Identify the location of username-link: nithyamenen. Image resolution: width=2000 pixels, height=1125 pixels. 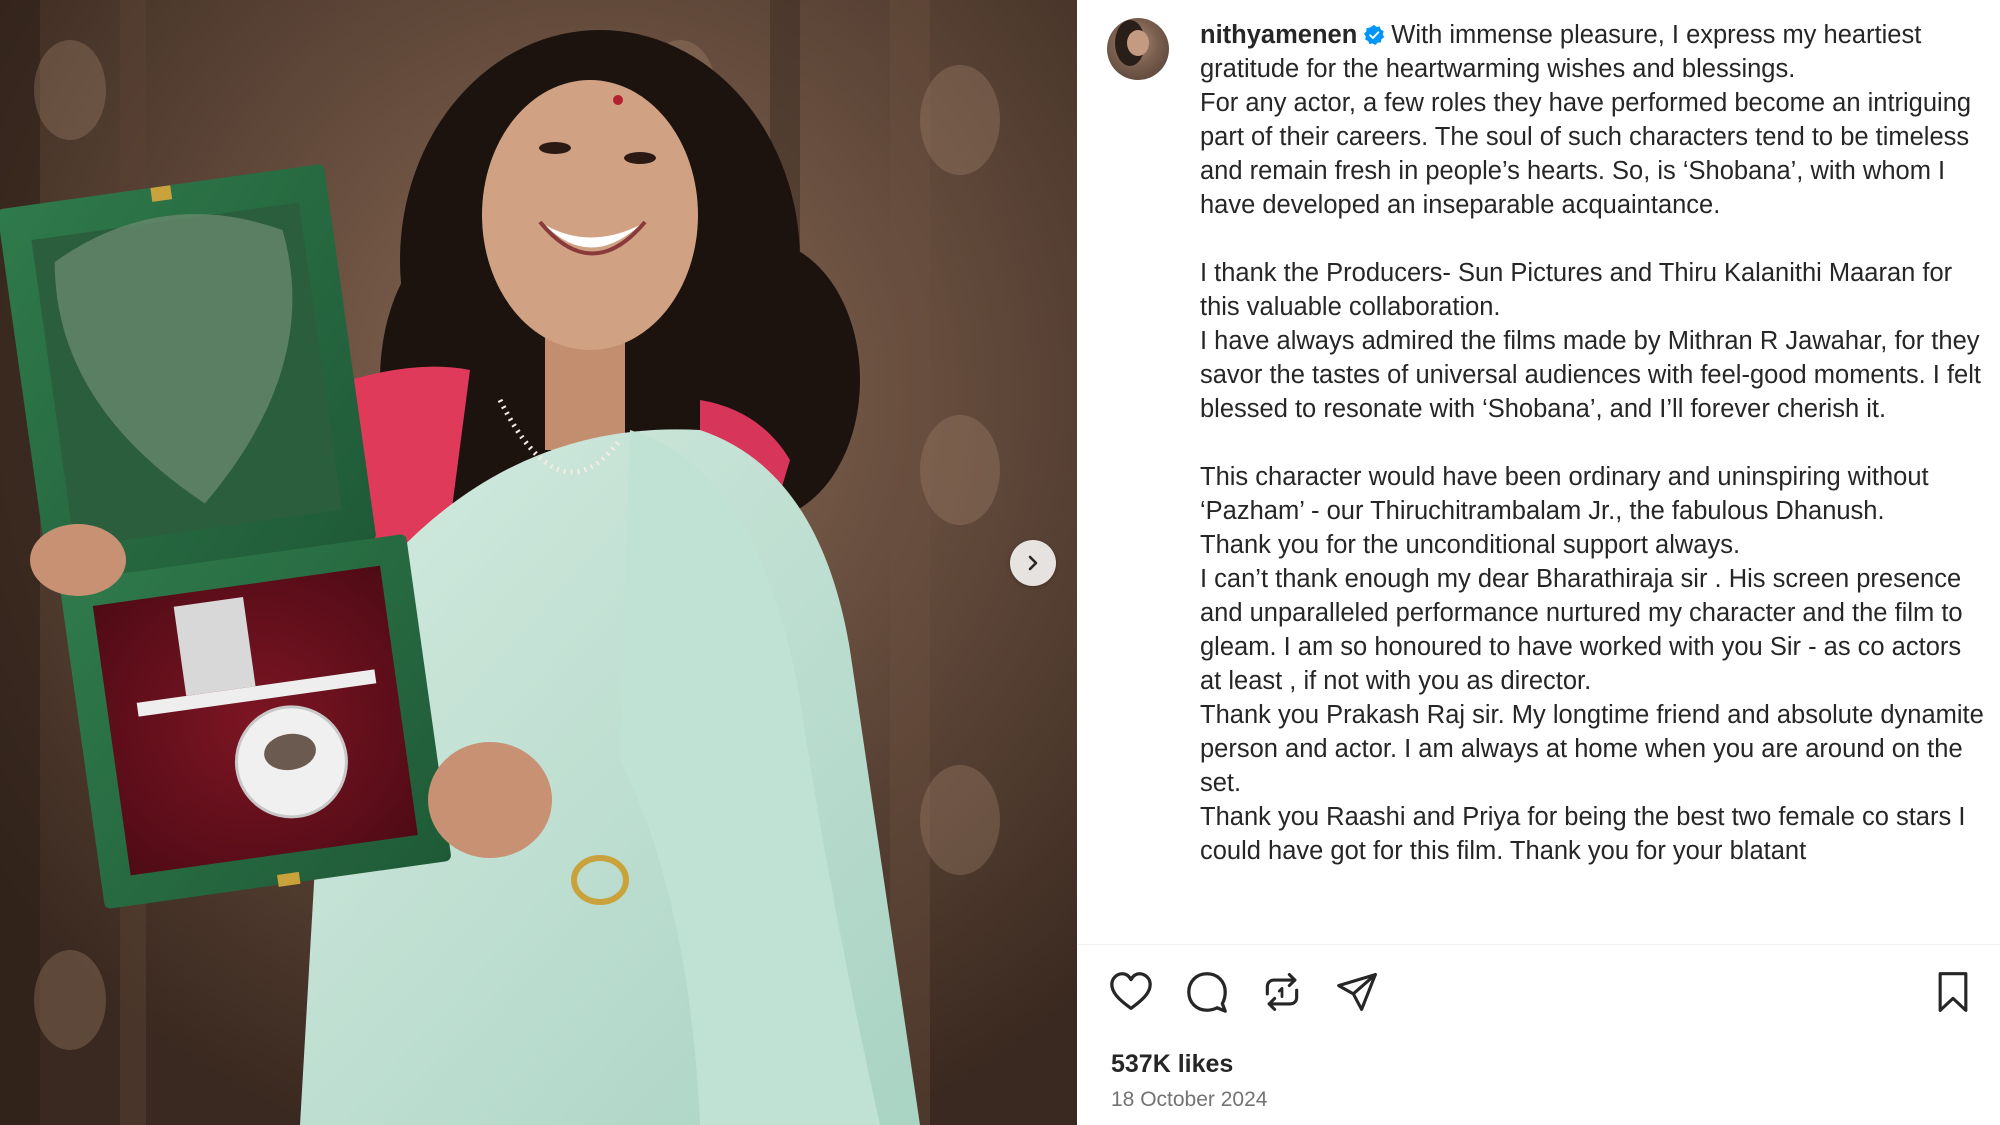
(1278, 35).